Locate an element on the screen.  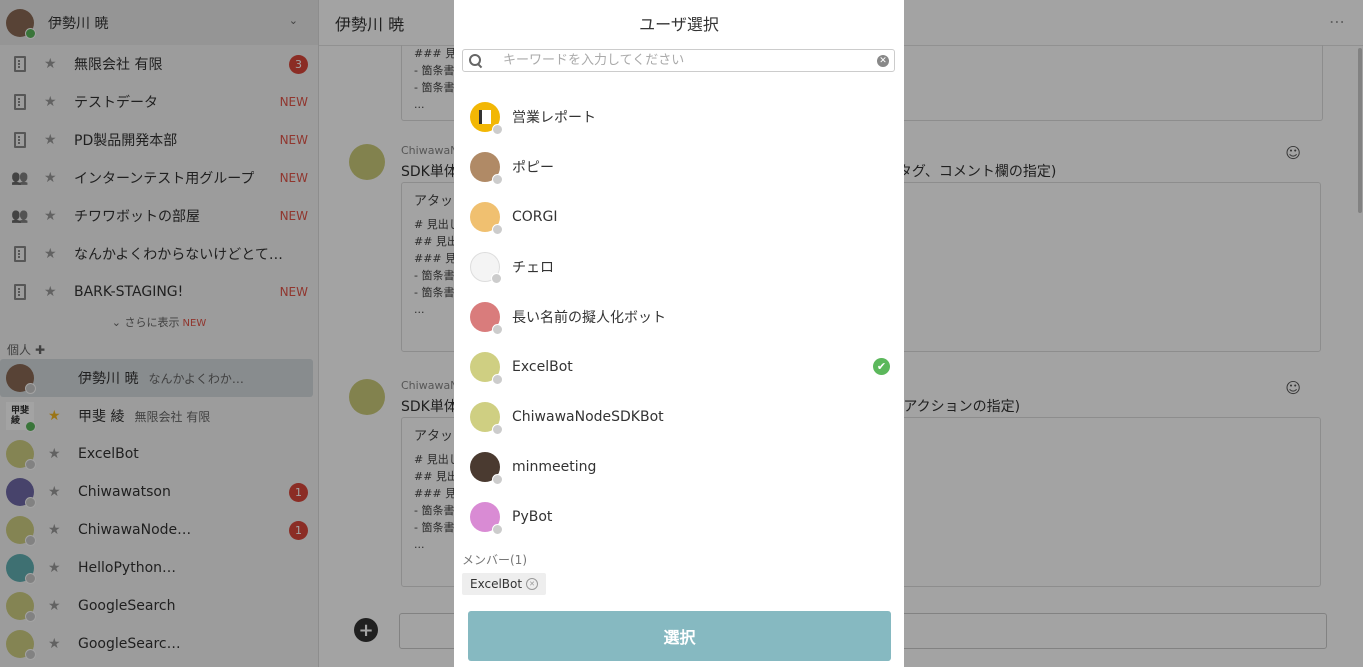
user-option: ExcelBot ✔ is located at coordinates (679, 367).